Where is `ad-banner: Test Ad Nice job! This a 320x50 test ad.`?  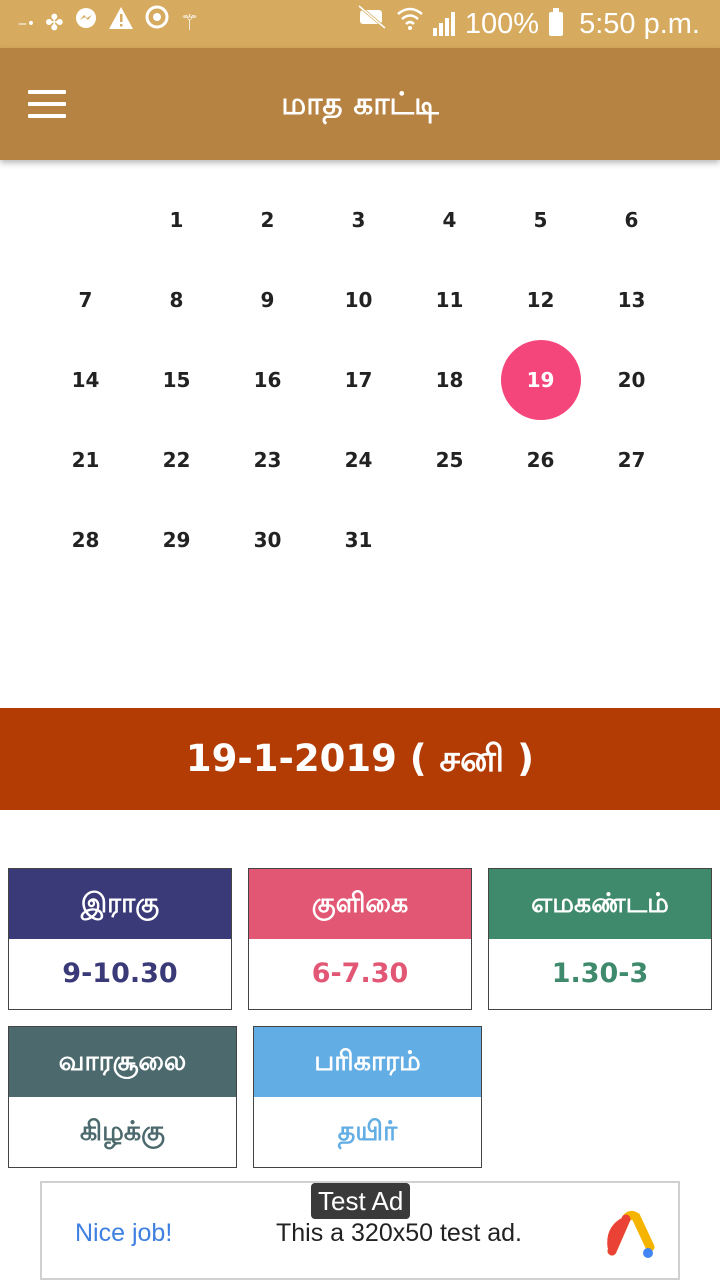 ad-banner: Test Ad Nice job! This a 320x50 test ad. is located at coordinates (360, 1230).